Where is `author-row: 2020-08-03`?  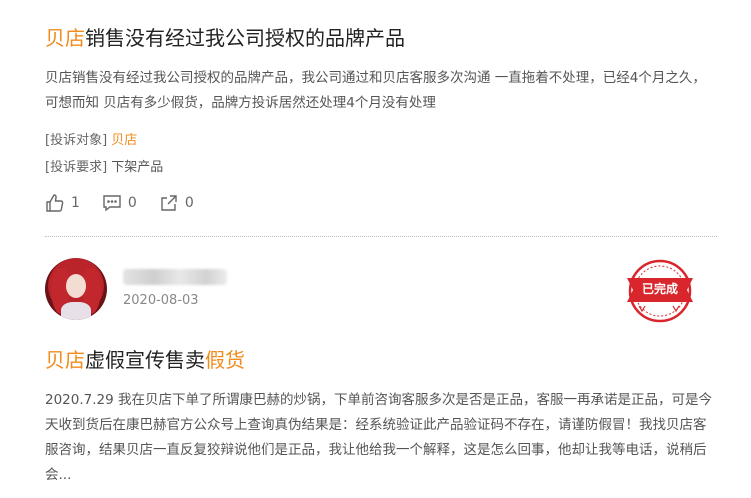
author-row: 2020-08-03 is located at coordinates (381, 290).